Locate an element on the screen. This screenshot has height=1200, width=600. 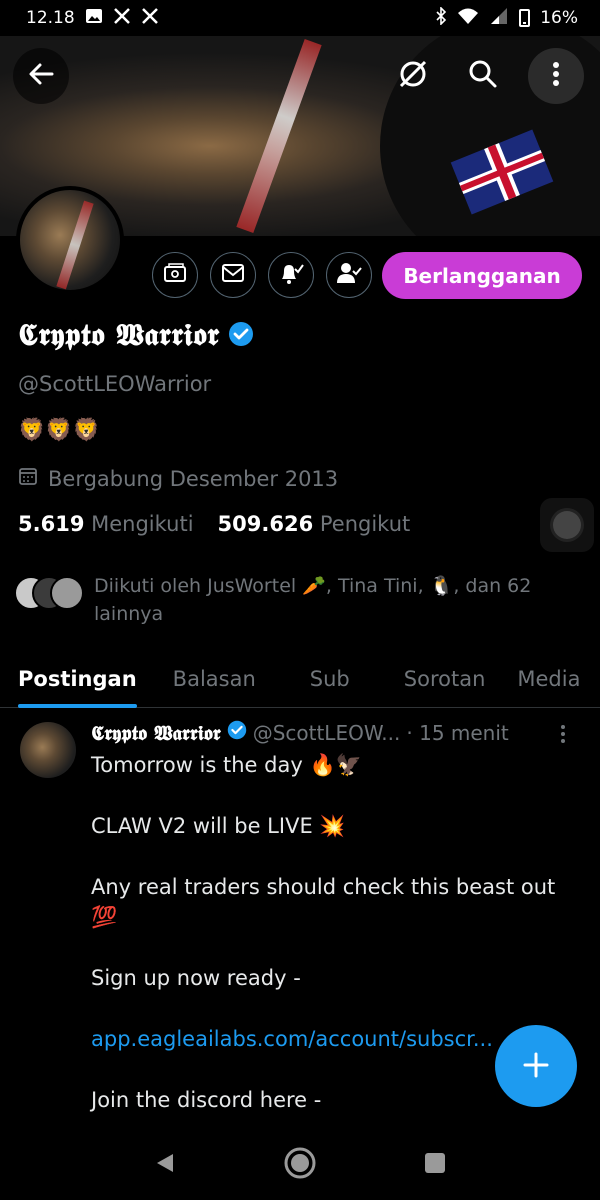
notifications-button is located at coordinates (291, 275).